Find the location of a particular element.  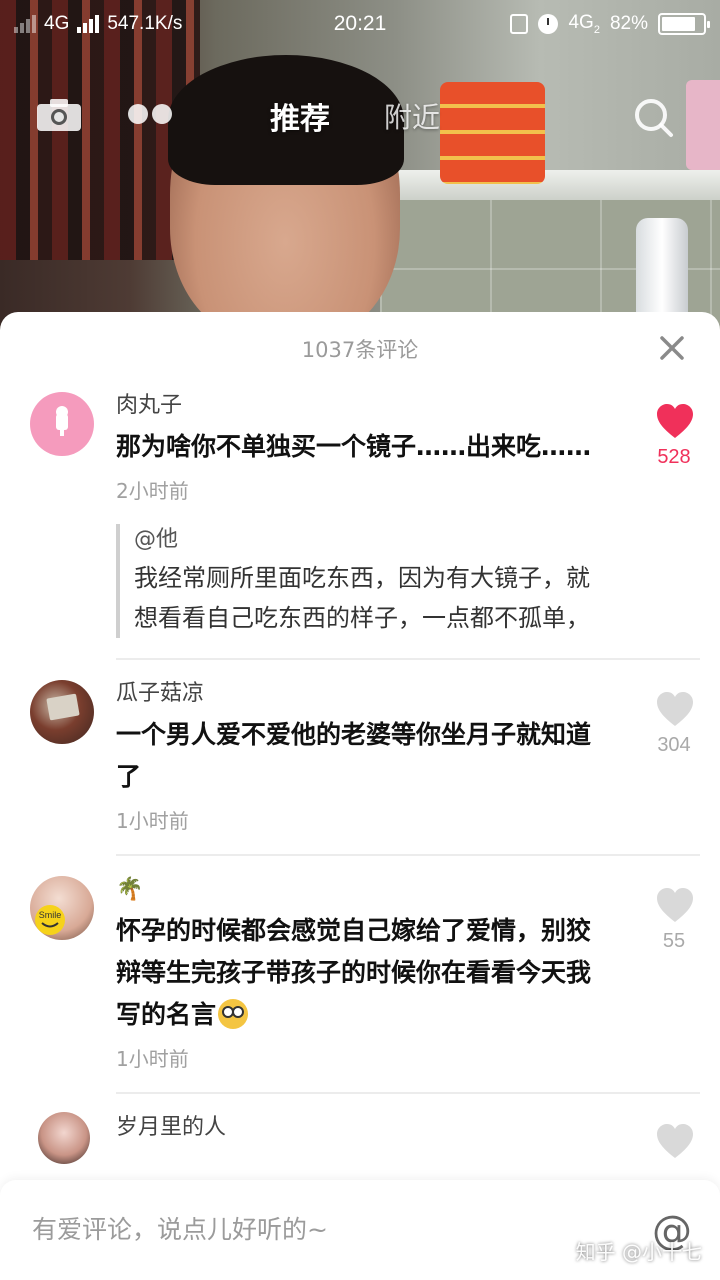

search-icon is located at coordinates (653, 117).